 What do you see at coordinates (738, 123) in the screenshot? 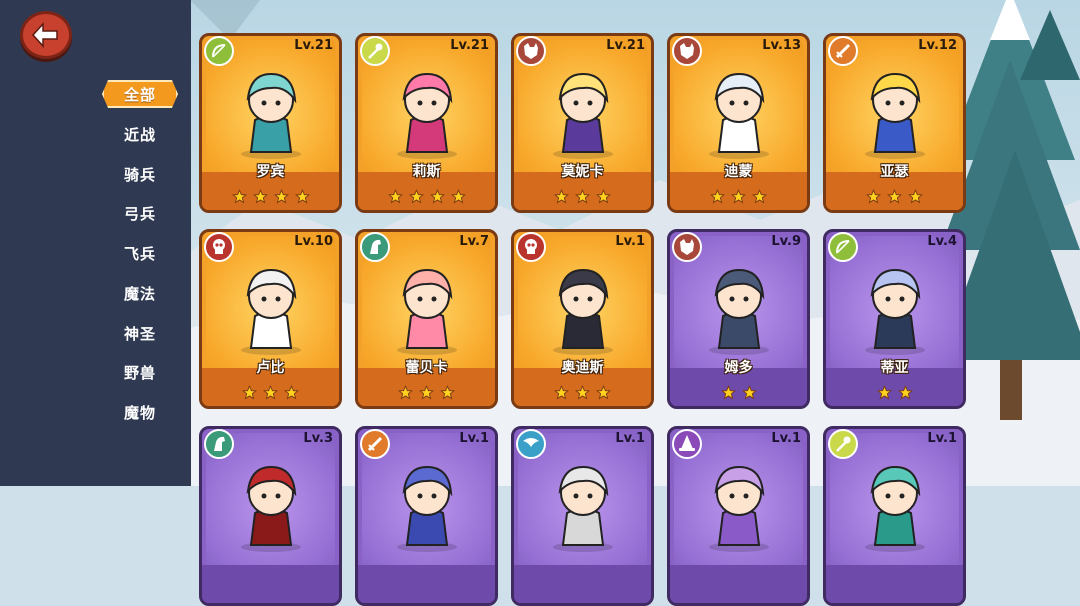
I see `hero-card: Lv.13 迪蒙` at bounding box center [738, 123].